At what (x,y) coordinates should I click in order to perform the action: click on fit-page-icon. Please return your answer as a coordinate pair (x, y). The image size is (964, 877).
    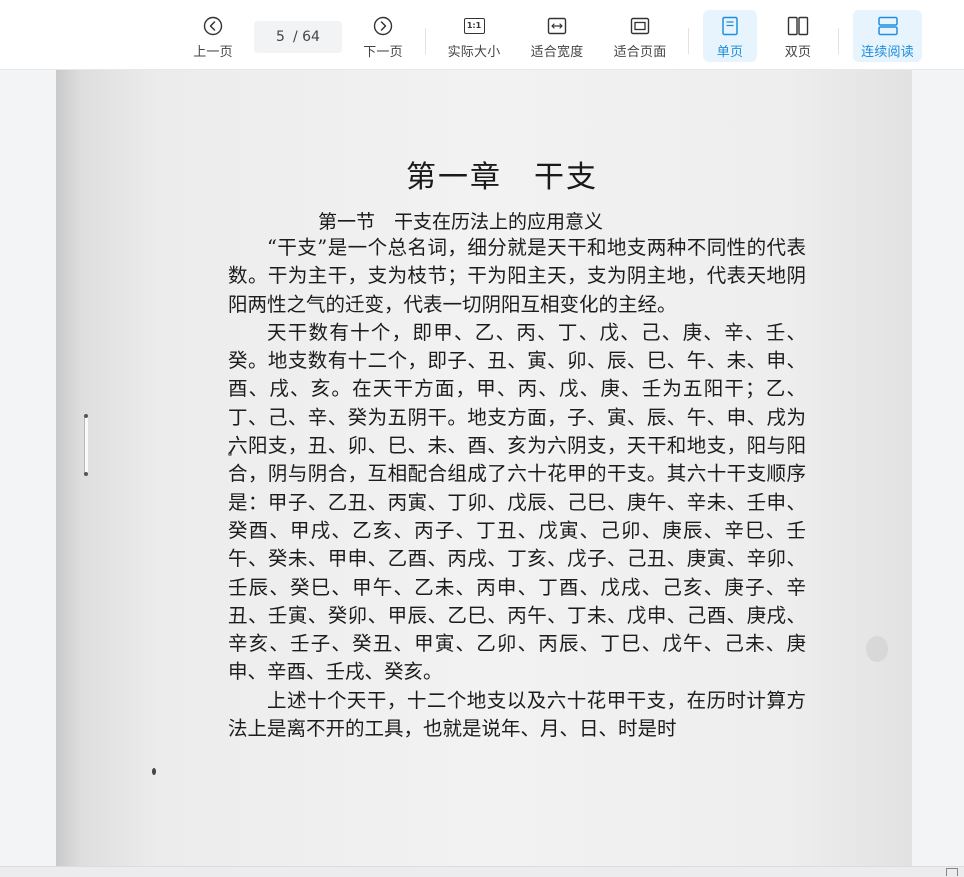
    Looking at the image, I should click on (640, 26).